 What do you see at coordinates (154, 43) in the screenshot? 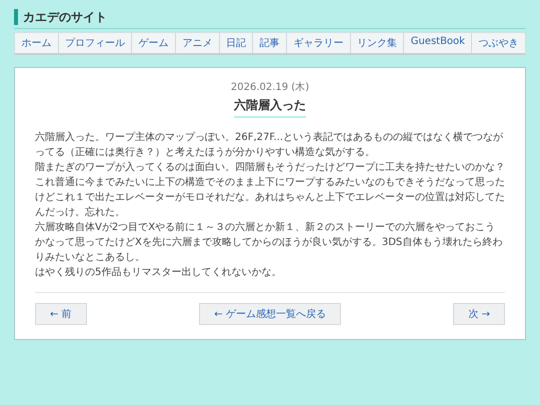
I see `nav-link: ゲーム` at bounding box center [154, 43].